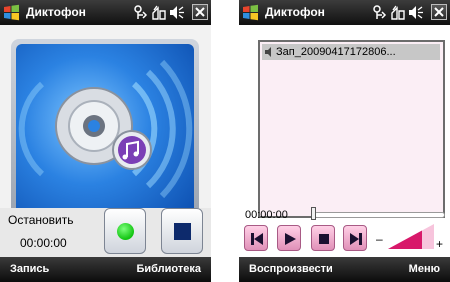  What do you see at coordinates (41, 220) in the screenshot?
I see `status-label: Остановить` at bounding box center [41, 220].